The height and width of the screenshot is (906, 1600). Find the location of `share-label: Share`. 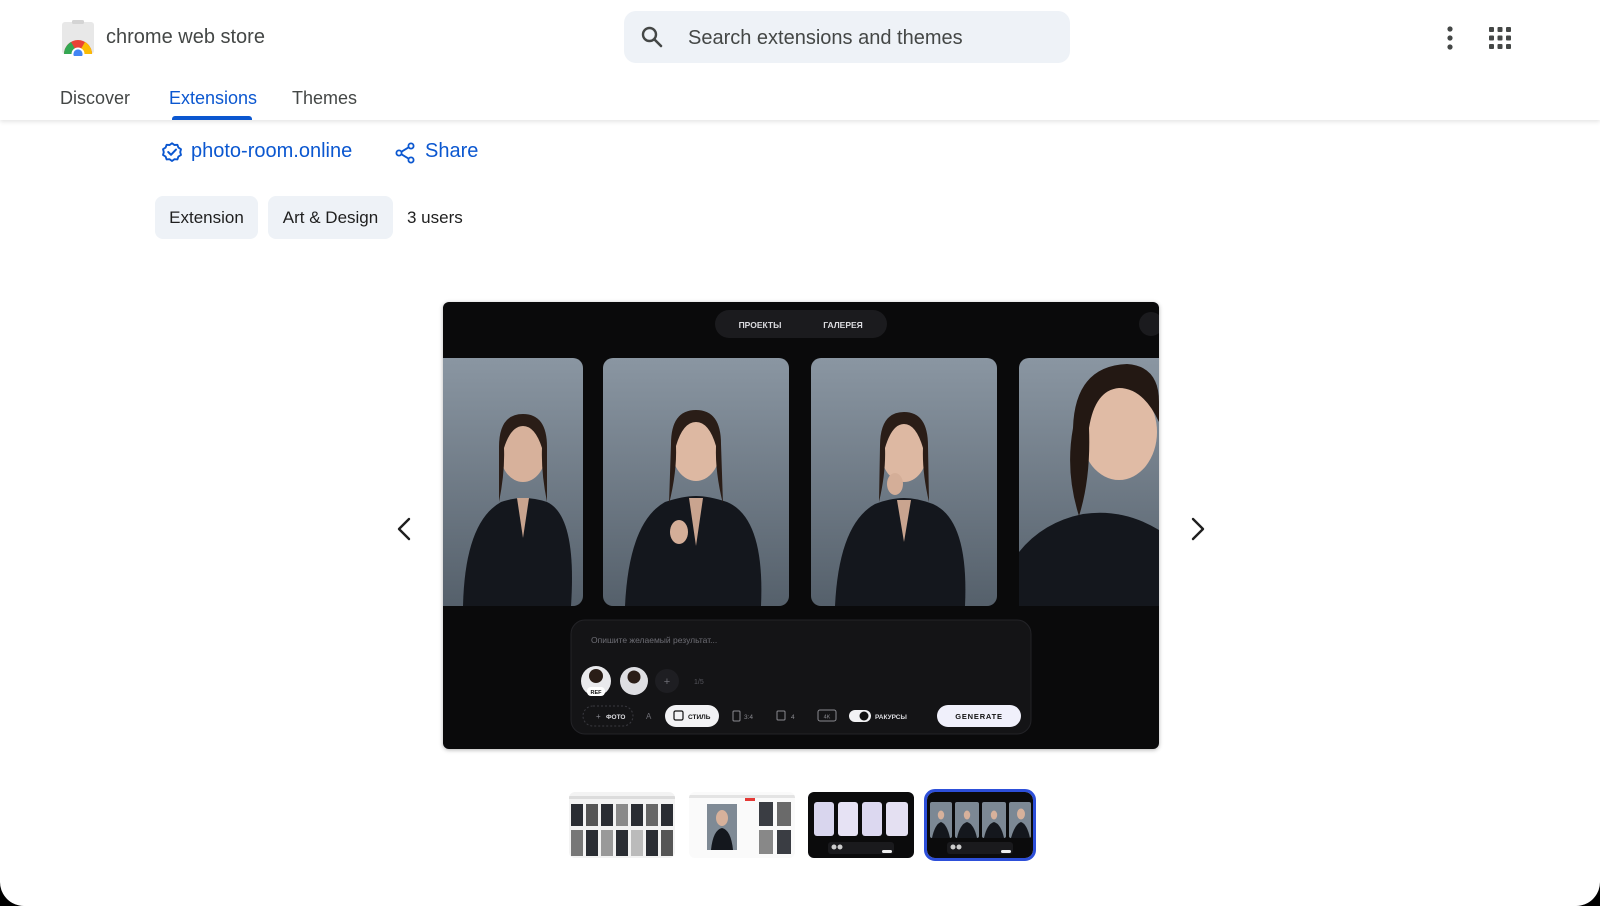

share-label: Share is located at coordinates (452, 151).